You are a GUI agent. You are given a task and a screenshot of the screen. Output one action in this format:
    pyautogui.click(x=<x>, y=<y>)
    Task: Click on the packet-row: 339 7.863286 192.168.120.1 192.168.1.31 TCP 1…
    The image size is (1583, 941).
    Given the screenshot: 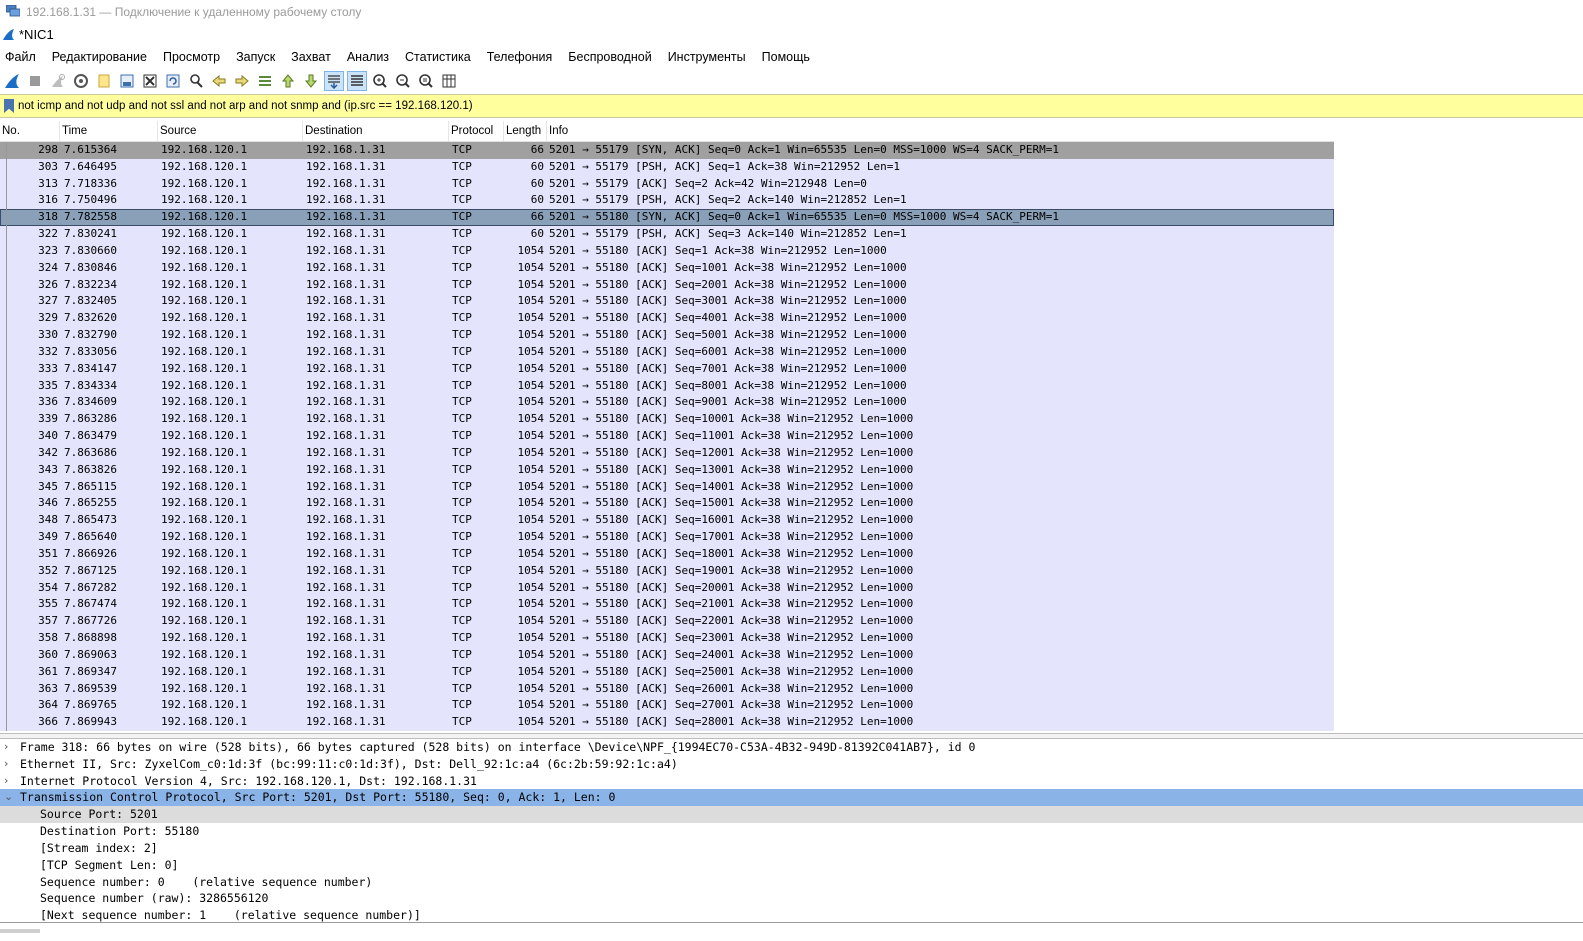 What is the action you would take?
    pyautogui.click(x=667, y=420)
    